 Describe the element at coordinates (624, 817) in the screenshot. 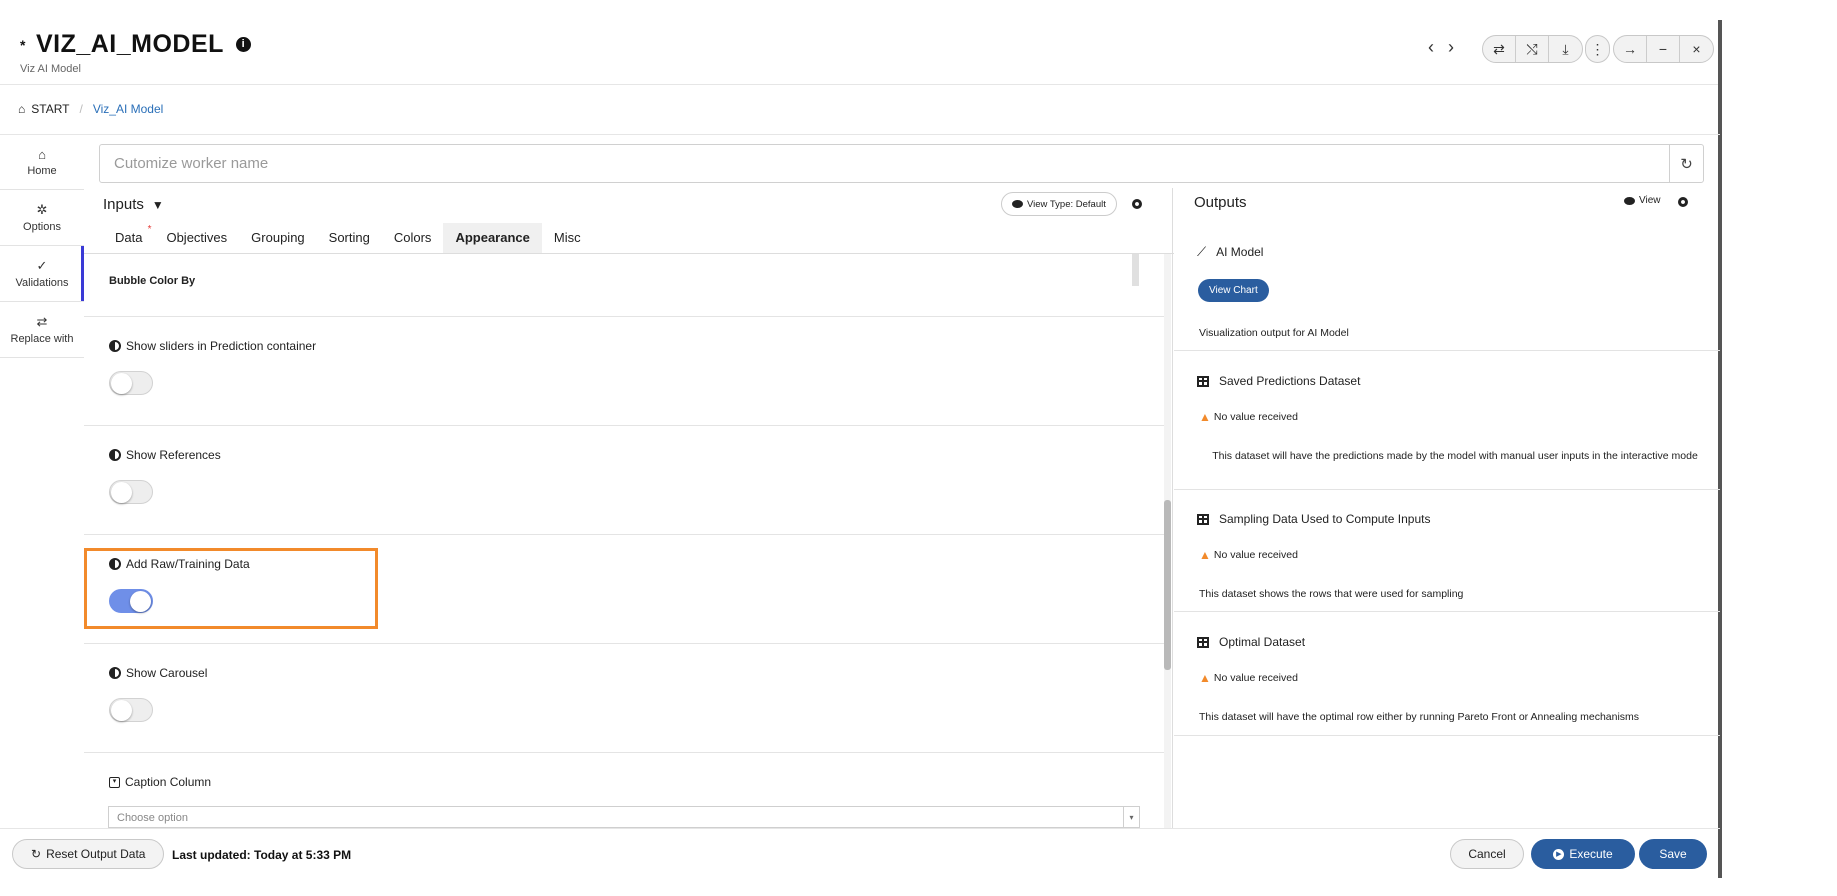

I see `caption-column-select: Choose option ▾` at that location.